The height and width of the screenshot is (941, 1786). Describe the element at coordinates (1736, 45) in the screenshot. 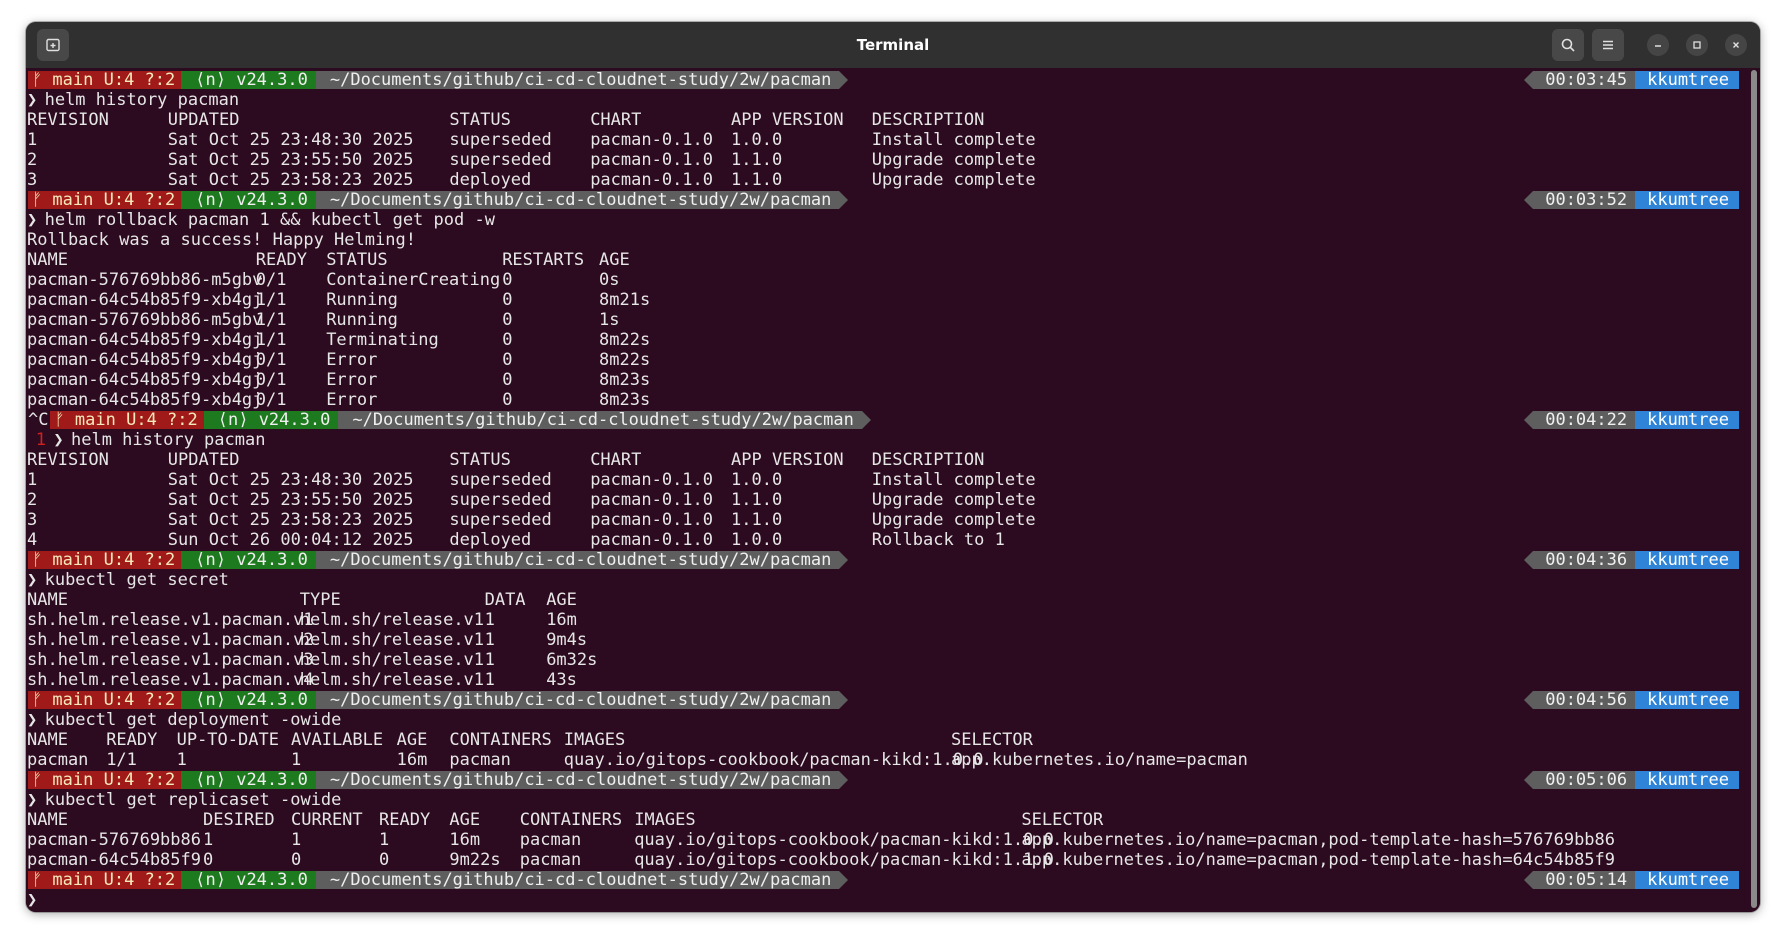

I see `close-button` at that location.